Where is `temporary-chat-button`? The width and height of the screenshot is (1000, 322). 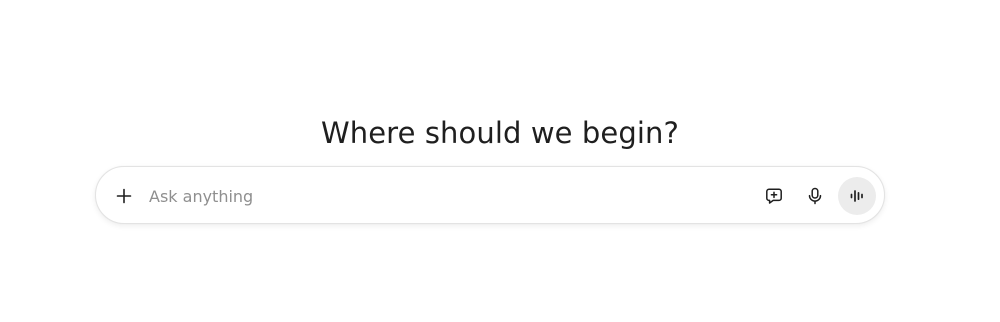 temporary-chat-button is located at coordinates (774, 196).